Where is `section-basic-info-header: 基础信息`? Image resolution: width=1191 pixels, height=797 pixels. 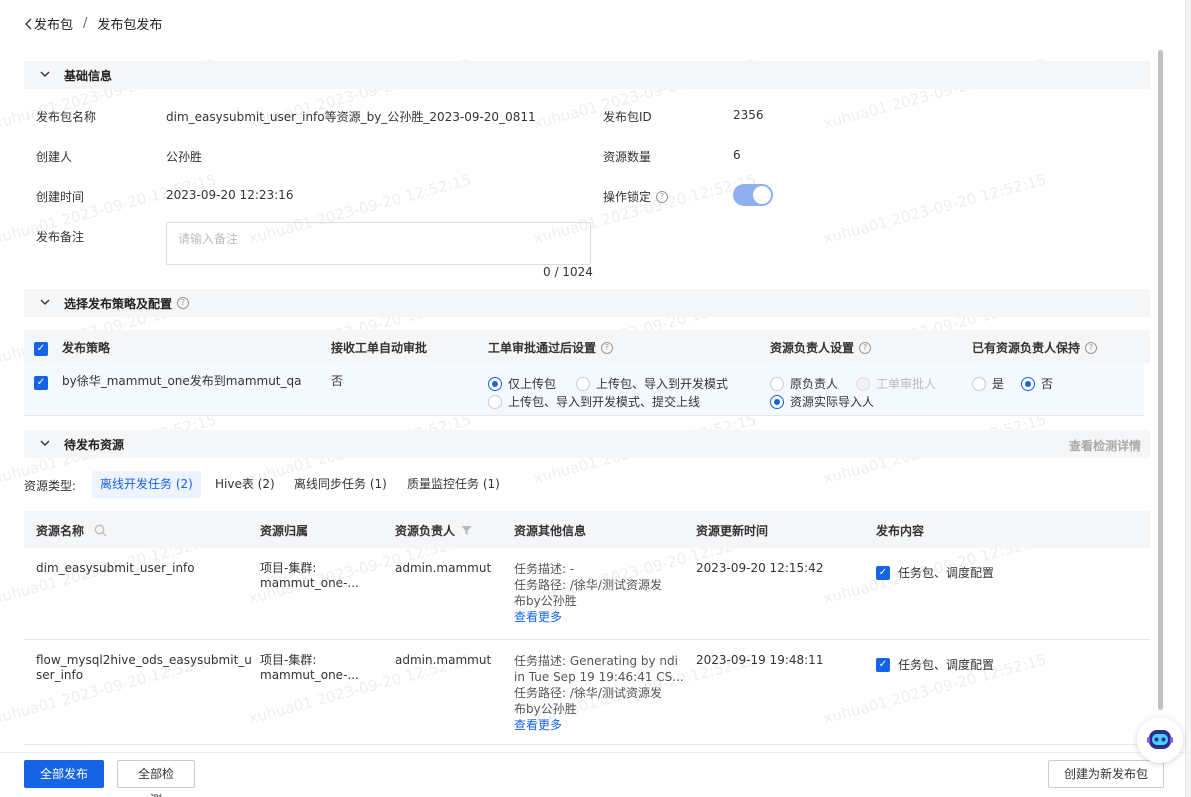 section-basic-info-header: 基础信息 is located at coordinates (587, 75).